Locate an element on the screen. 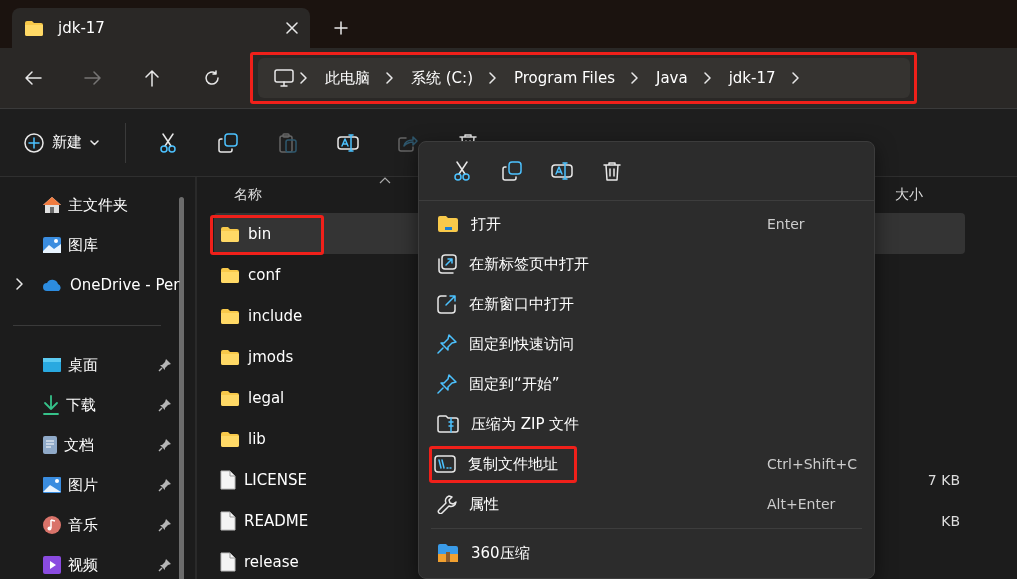 This screenshot has width=1017, height=579. file-name: LICENSE is located at coordinates (275, 479).